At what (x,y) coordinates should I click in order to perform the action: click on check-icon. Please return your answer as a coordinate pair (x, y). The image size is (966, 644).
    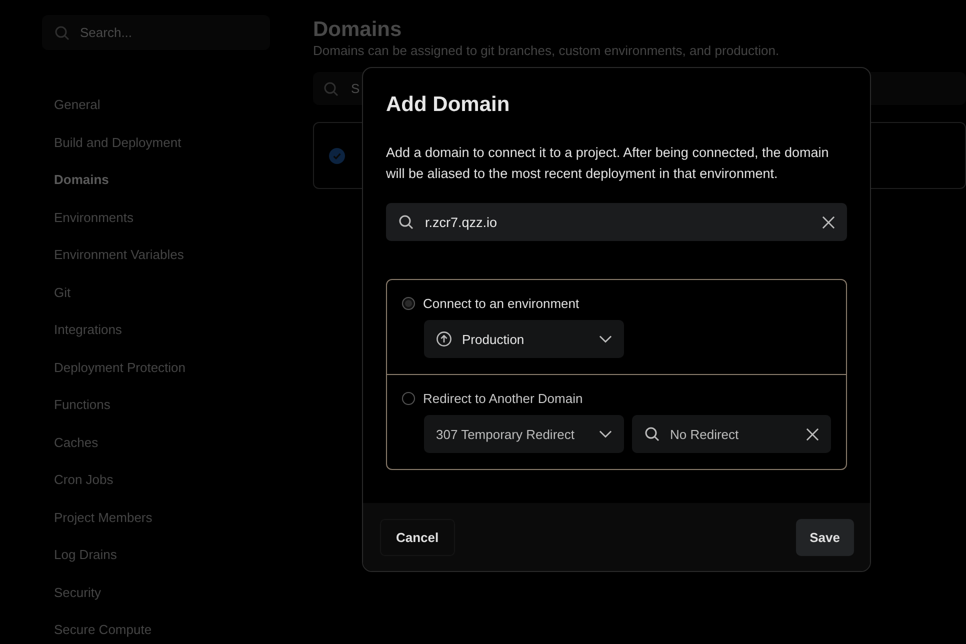
    Looking at the image, I should click on (337, 156).